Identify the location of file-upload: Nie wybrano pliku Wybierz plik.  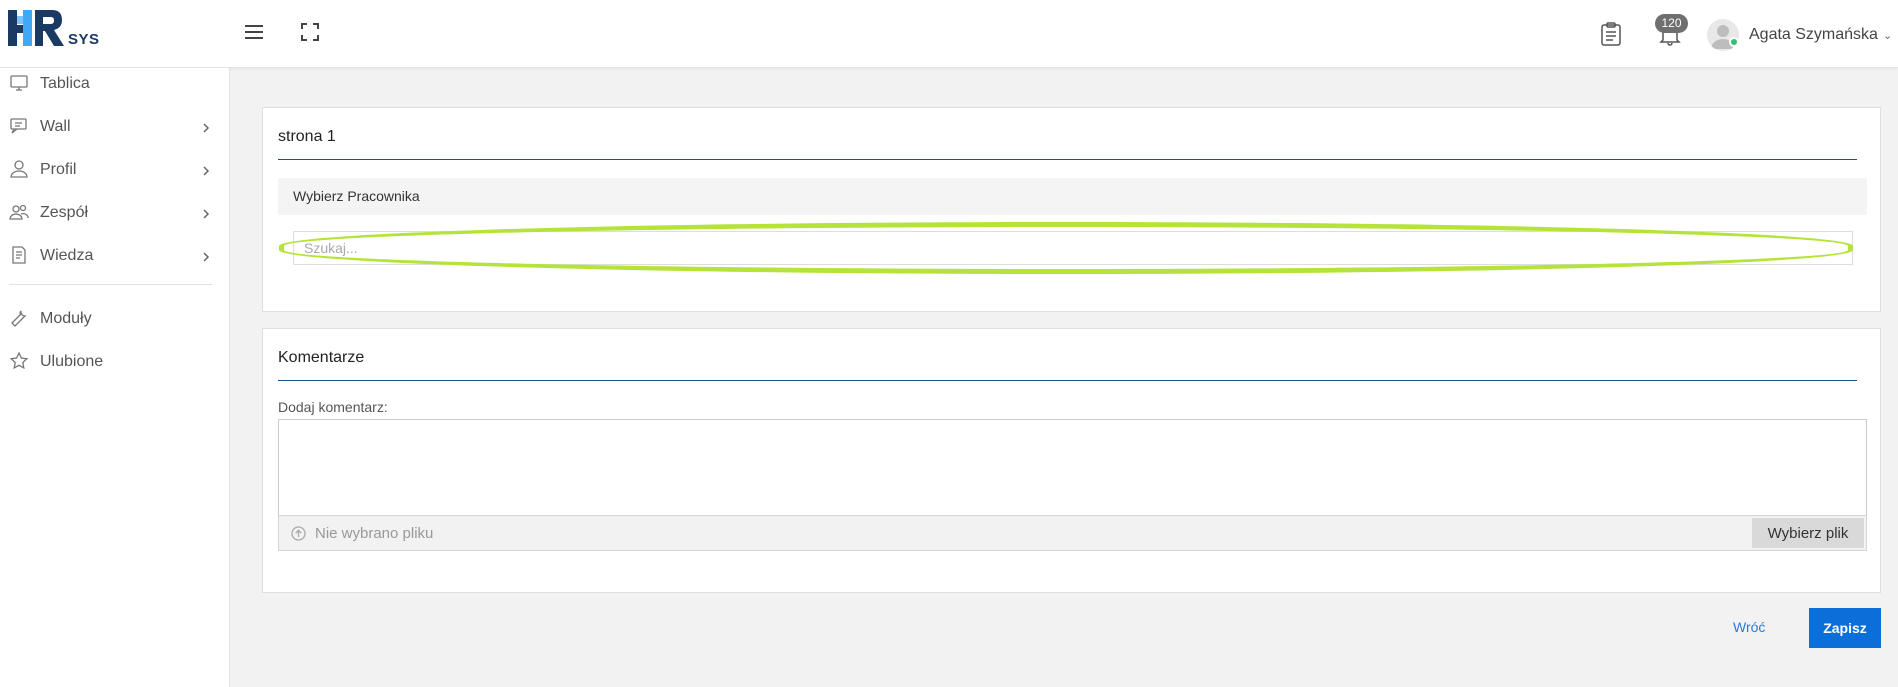
(1072, 533).